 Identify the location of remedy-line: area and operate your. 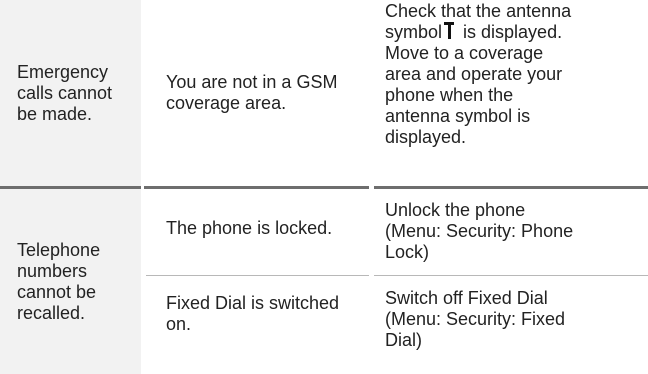
(474, 74).